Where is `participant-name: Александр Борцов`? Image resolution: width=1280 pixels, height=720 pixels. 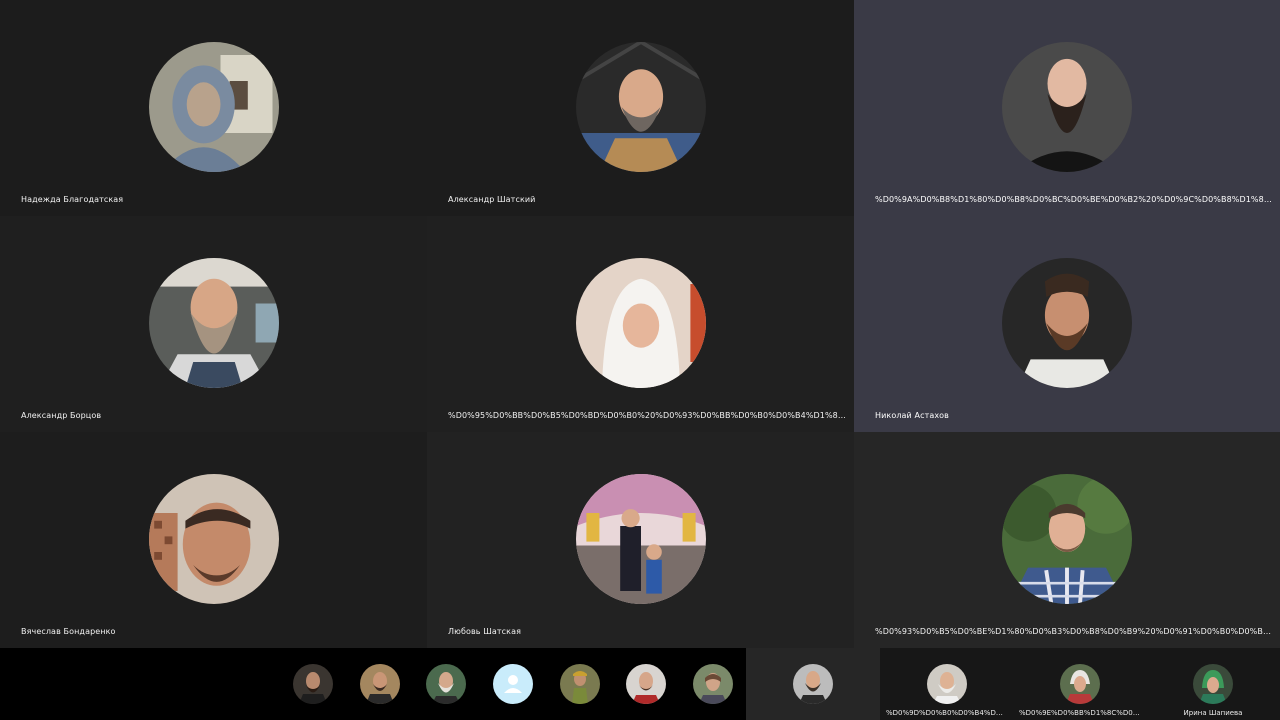 participant-name: Александр Борцов is located at coordinates (61, 415).